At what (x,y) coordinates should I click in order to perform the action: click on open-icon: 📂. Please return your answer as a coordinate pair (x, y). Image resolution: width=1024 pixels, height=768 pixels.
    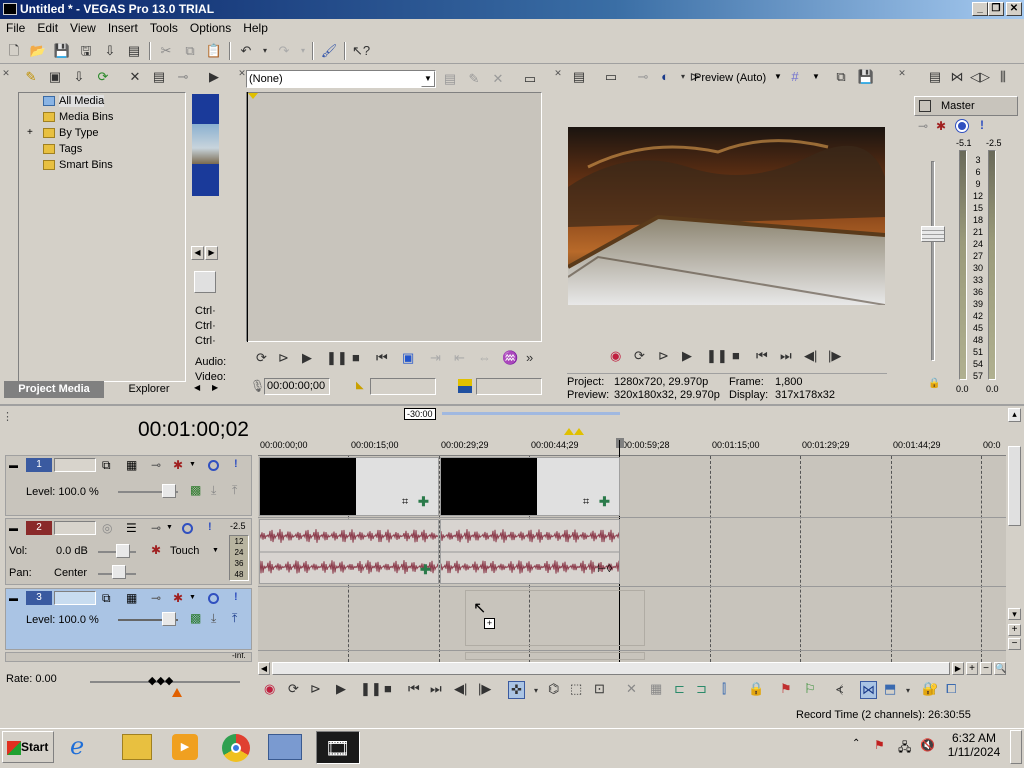
    Looking at the image, I should click on (38, 51).